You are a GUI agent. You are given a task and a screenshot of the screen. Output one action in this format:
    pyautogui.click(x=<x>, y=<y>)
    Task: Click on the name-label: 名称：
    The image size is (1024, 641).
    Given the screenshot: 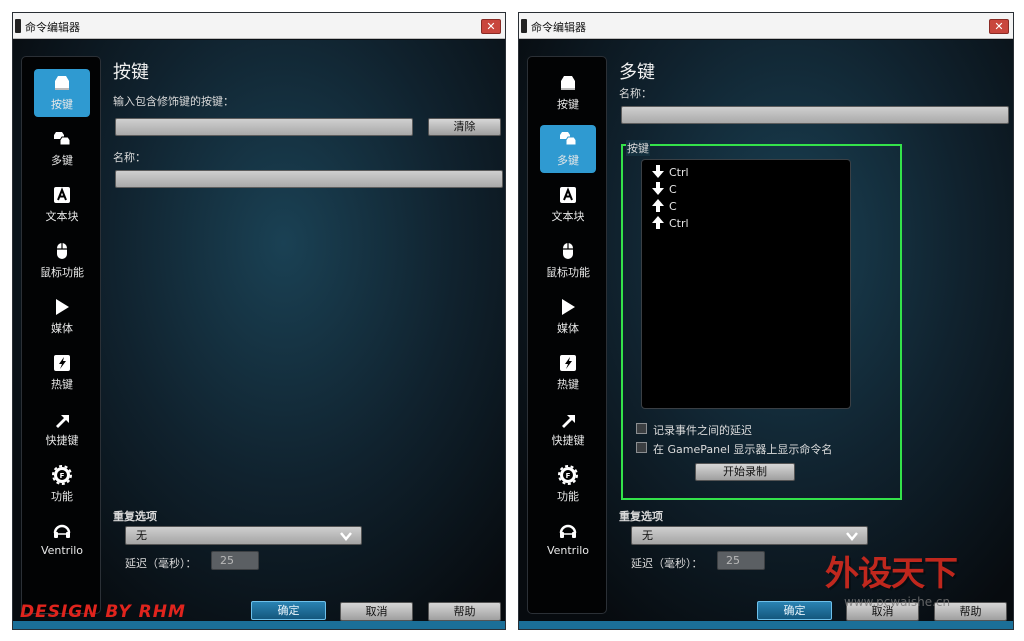 What is the action you would take?
    pyautogui.click(x=635, y=93)
    